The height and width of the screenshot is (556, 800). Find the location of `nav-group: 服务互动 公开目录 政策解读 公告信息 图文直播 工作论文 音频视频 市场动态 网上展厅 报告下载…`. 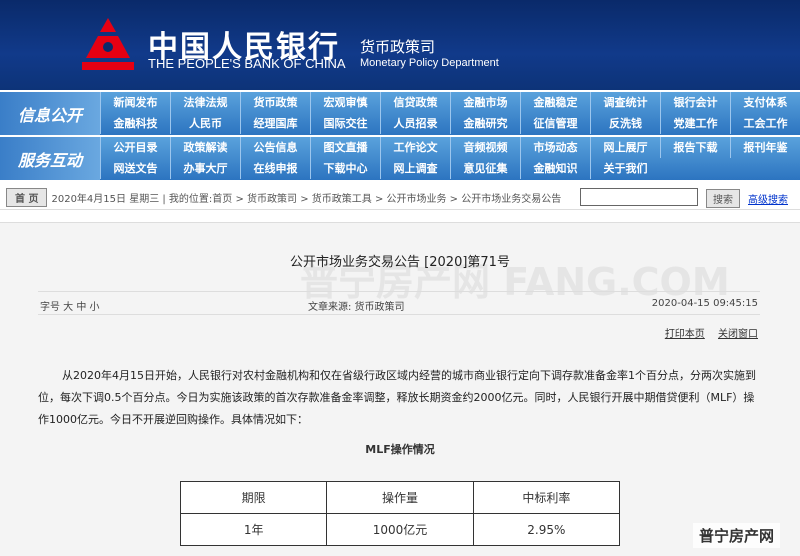

nav-group: 服务互动 公开目录 政策解读 公告信息 图文直播 工作论文 音频视频 市场动态 网上展厅 报告下载… is located at coordinates (400, 158).